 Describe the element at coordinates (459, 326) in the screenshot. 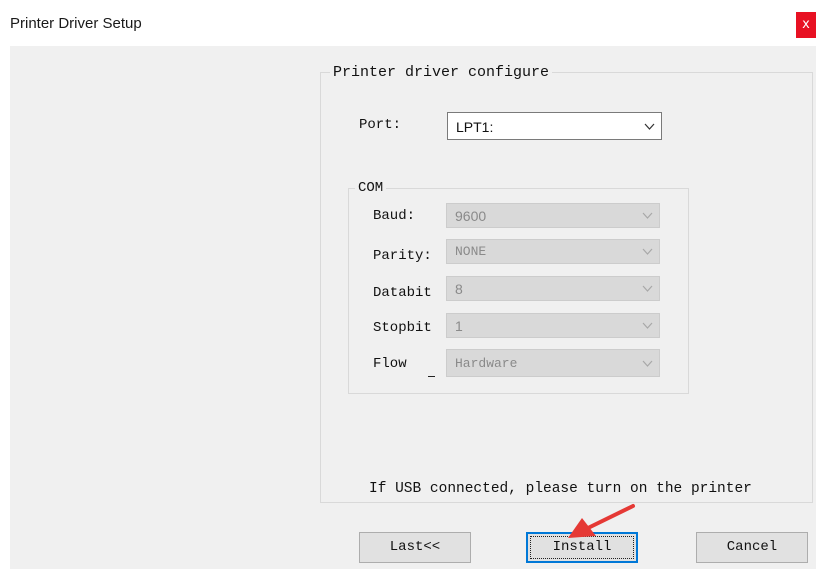

I see `stopbit-select-value: 1` at that location.